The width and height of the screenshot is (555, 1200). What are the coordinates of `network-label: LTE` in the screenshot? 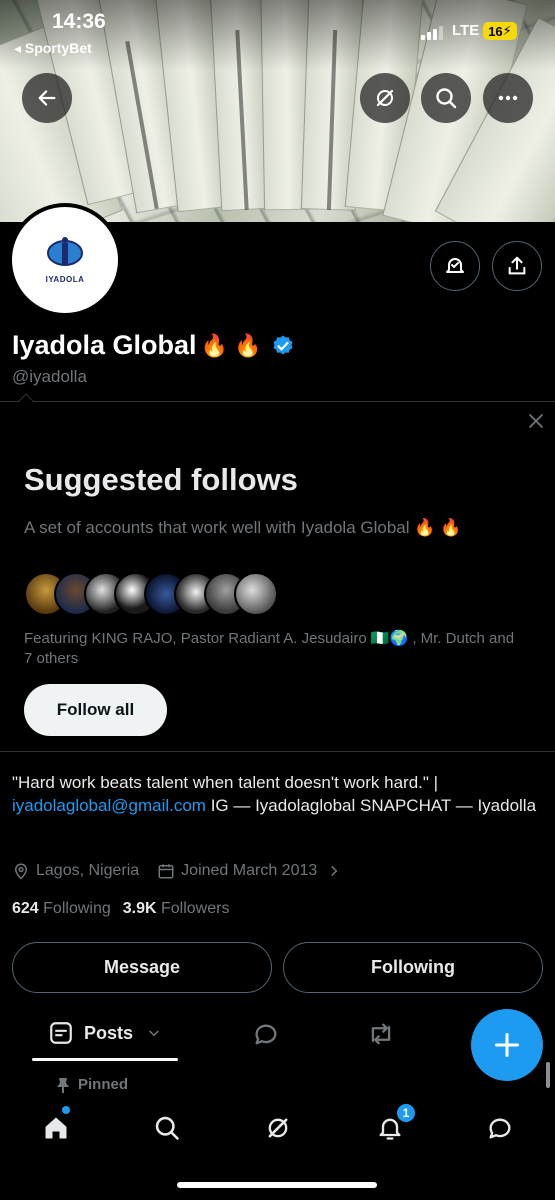 It's located at (466, 30).